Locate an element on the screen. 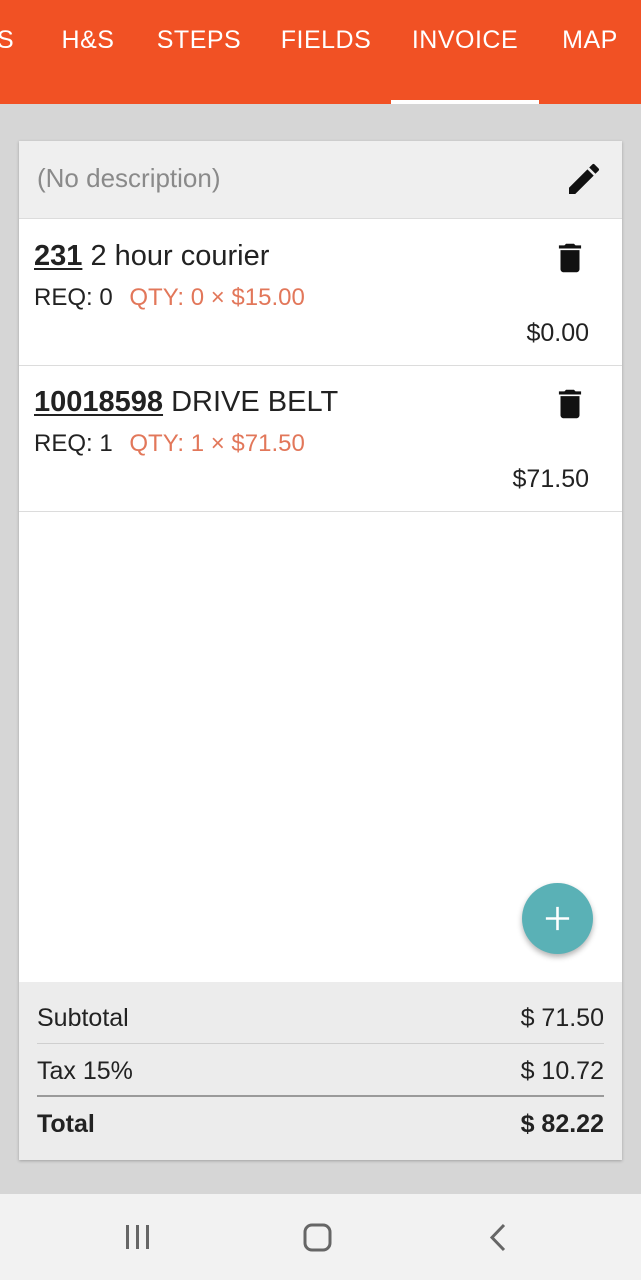 This screenshot has height=1280, width=641. add-item-button is located at coordinates (557, 918).